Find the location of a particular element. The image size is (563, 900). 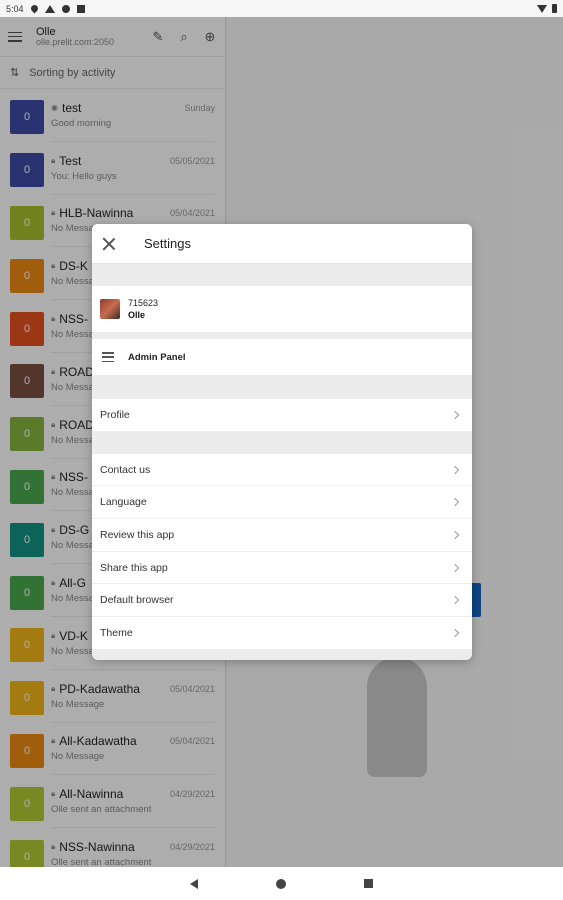

account-row: 715623 Olle is located at coordinates (282, 309).